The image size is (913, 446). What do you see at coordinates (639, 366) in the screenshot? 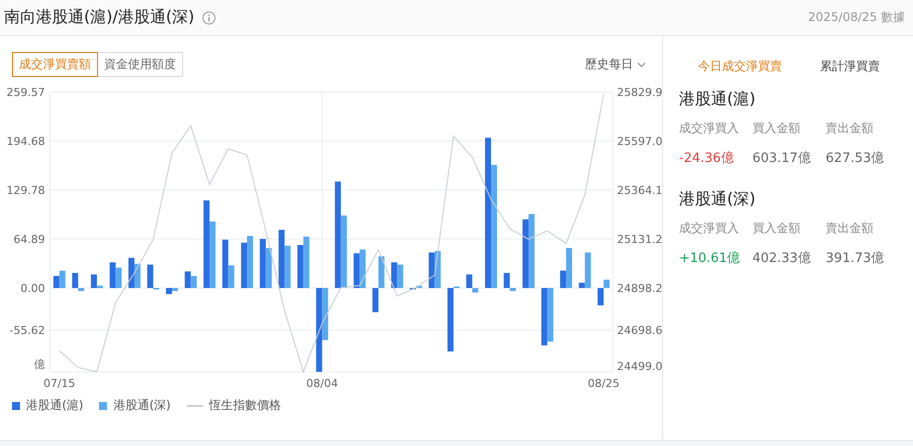
I see `axis-label: 24499.0` at bounding box center [639, 366].